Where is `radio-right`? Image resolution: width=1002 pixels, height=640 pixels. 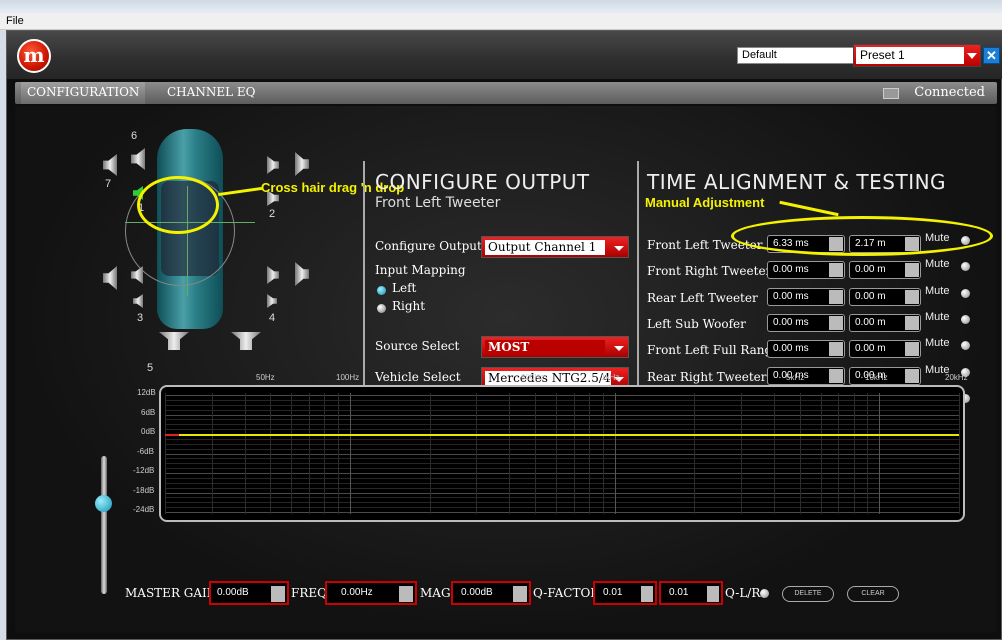 radio-right is located at coordinates (381, 308).